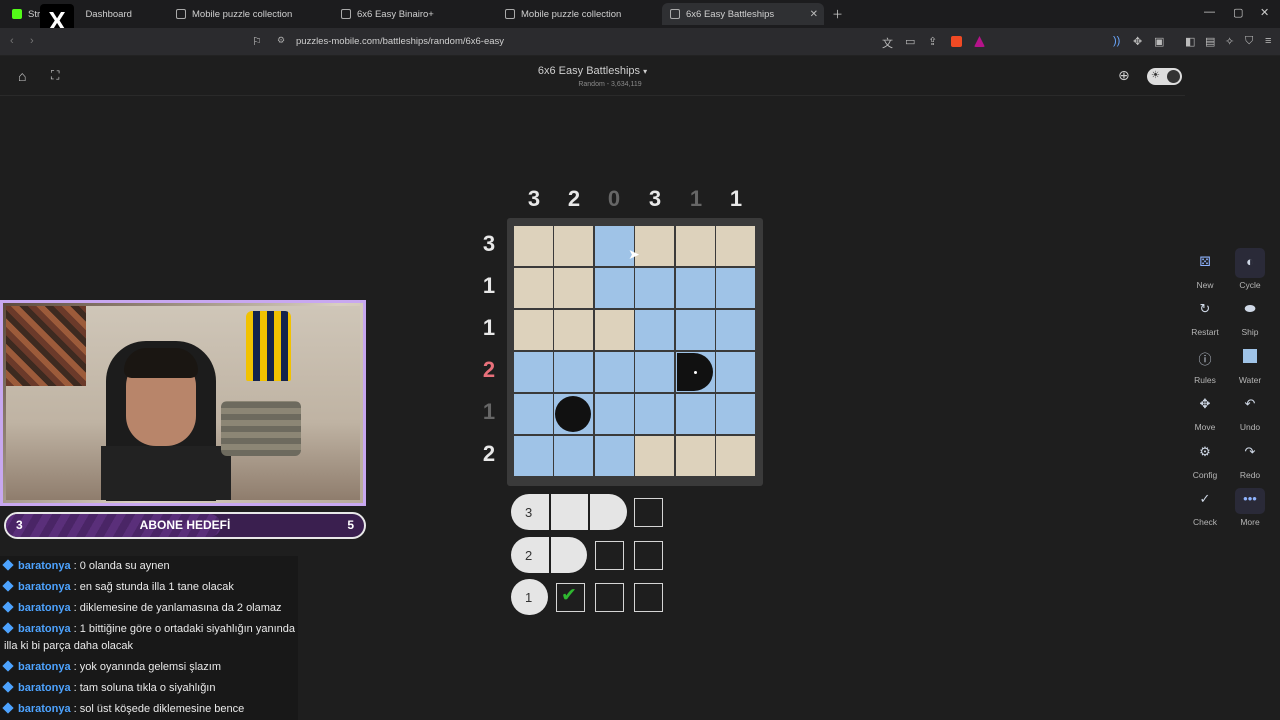 Image resolution: width=1280 pixels, height=720 pixels. Describe the element at coordinates (932, 41) in the screenshot. I see `share-icon: ⇪` at that location.